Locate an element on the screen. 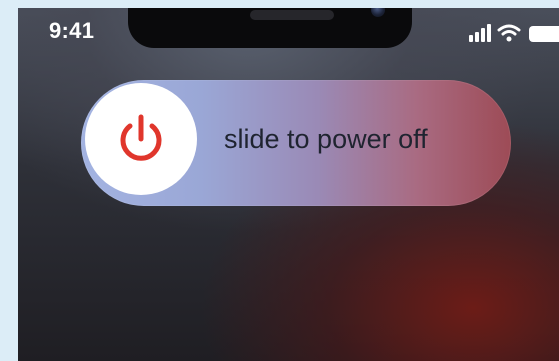 Image resolution: width=559 pixels, height=361 pixels. status-icons is located at coordinates (514, 34).